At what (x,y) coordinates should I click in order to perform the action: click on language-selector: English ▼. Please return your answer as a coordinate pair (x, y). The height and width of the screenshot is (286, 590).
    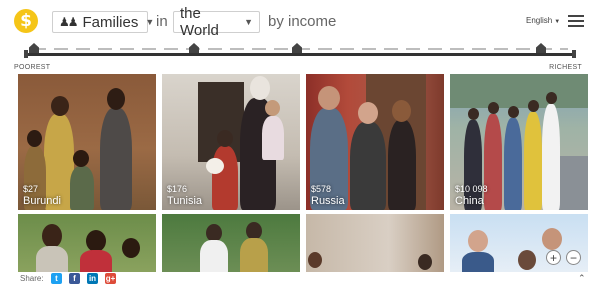
    Looking at the image, I should click on (543, 20).